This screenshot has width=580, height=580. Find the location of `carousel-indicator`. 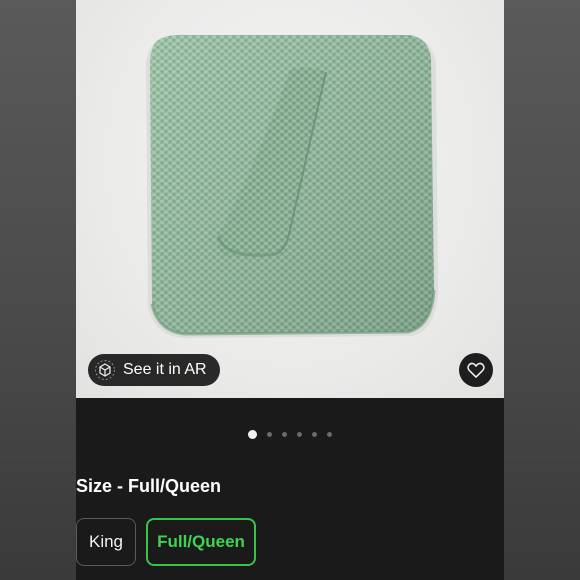

carousel-indicator is located at coordinates (290, 434).